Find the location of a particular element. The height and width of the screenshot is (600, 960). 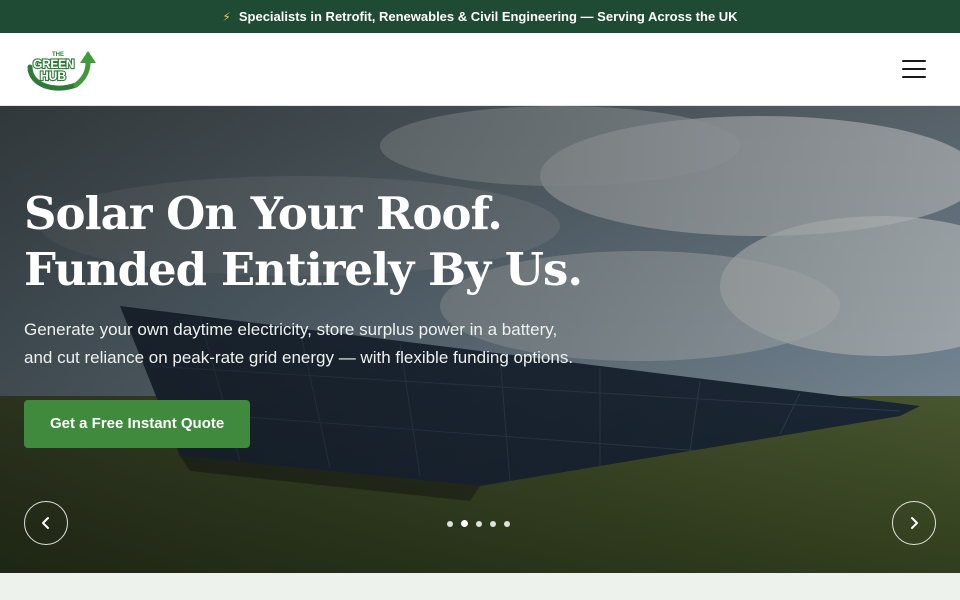

hamburger-menu-icon is located at coordinates (914, 69).